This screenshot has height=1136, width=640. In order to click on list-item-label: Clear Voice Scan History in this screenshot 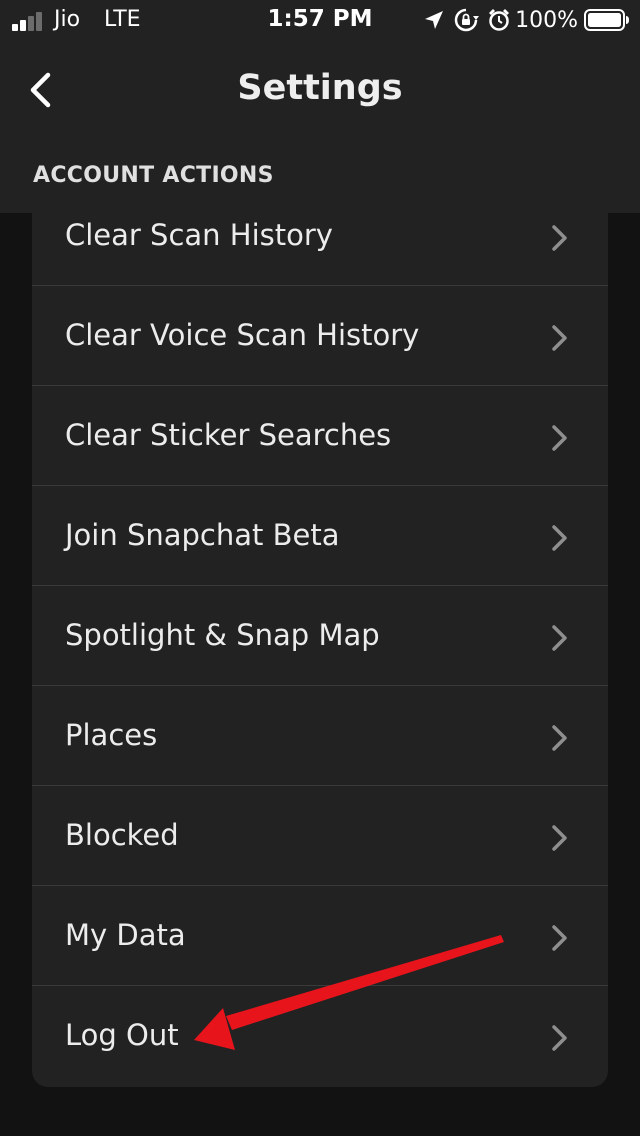, I will do `click(242, 335)`.